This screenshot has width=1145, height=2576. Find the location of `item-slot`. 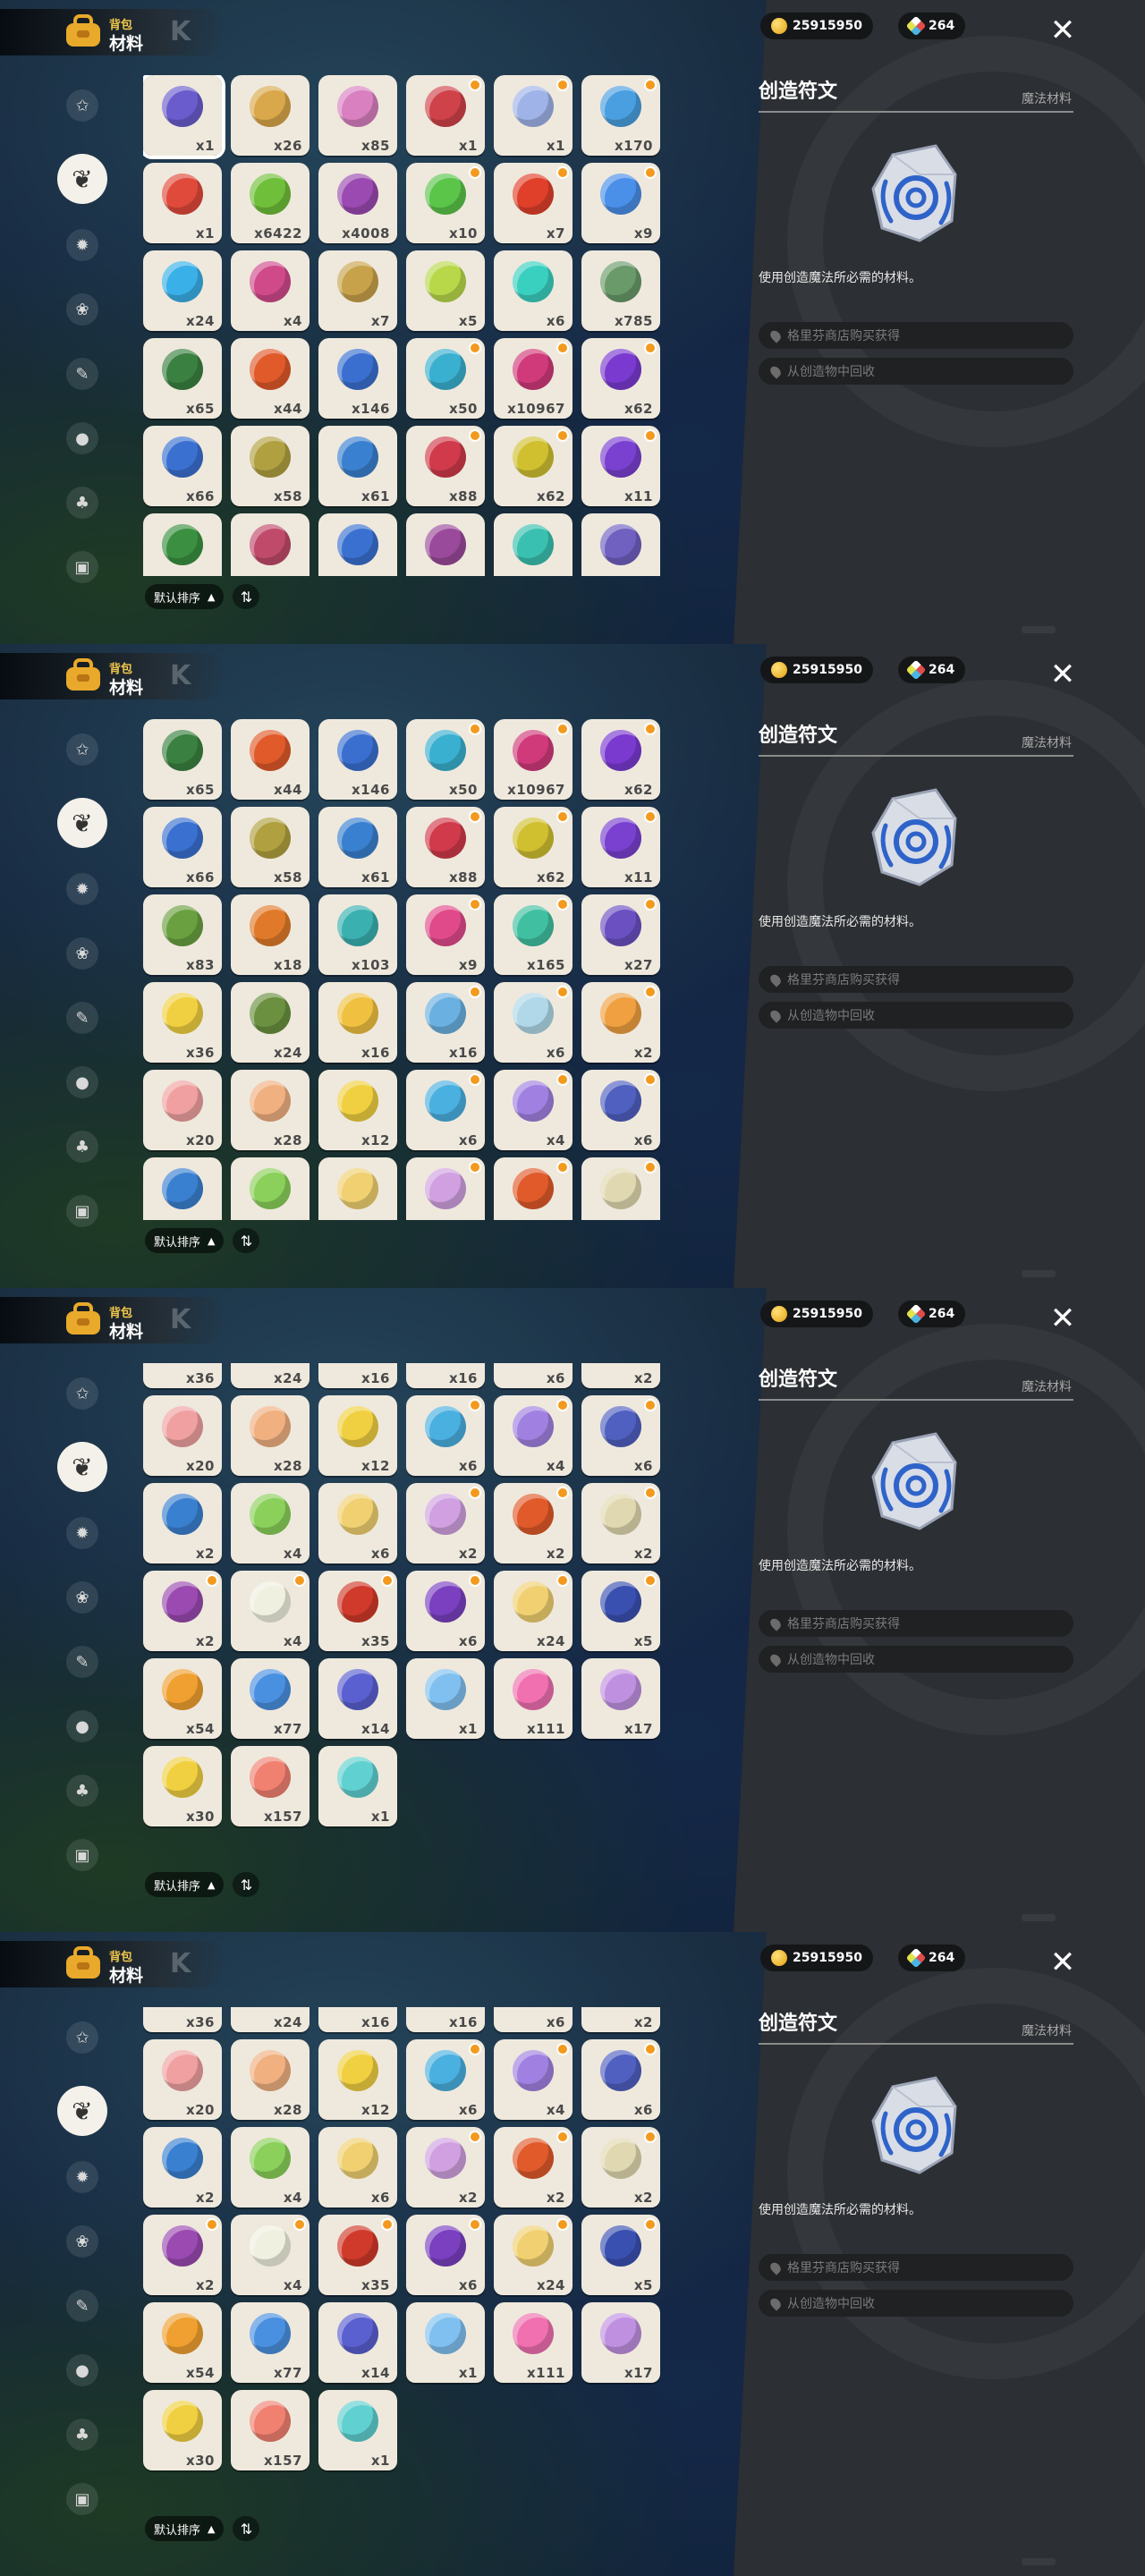

item-slot is located at coordinates (357, 544).